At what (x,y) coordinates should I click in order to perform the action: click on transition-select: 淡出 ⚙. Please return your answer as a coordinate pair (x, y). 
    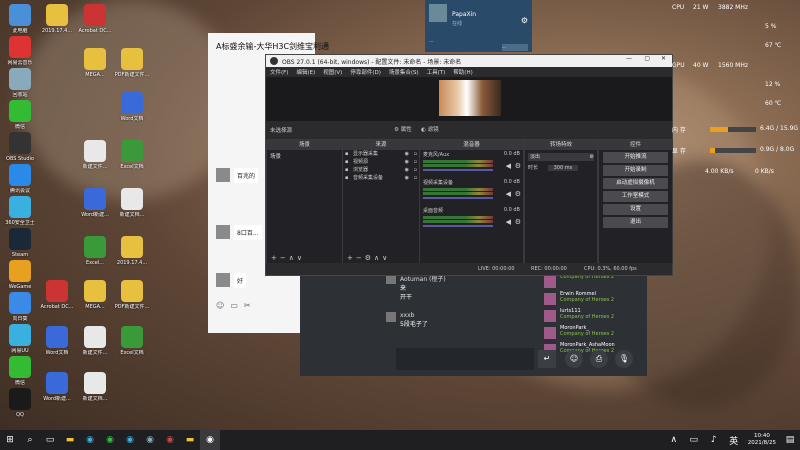
    Looking at the image, I should click on (561, 157).